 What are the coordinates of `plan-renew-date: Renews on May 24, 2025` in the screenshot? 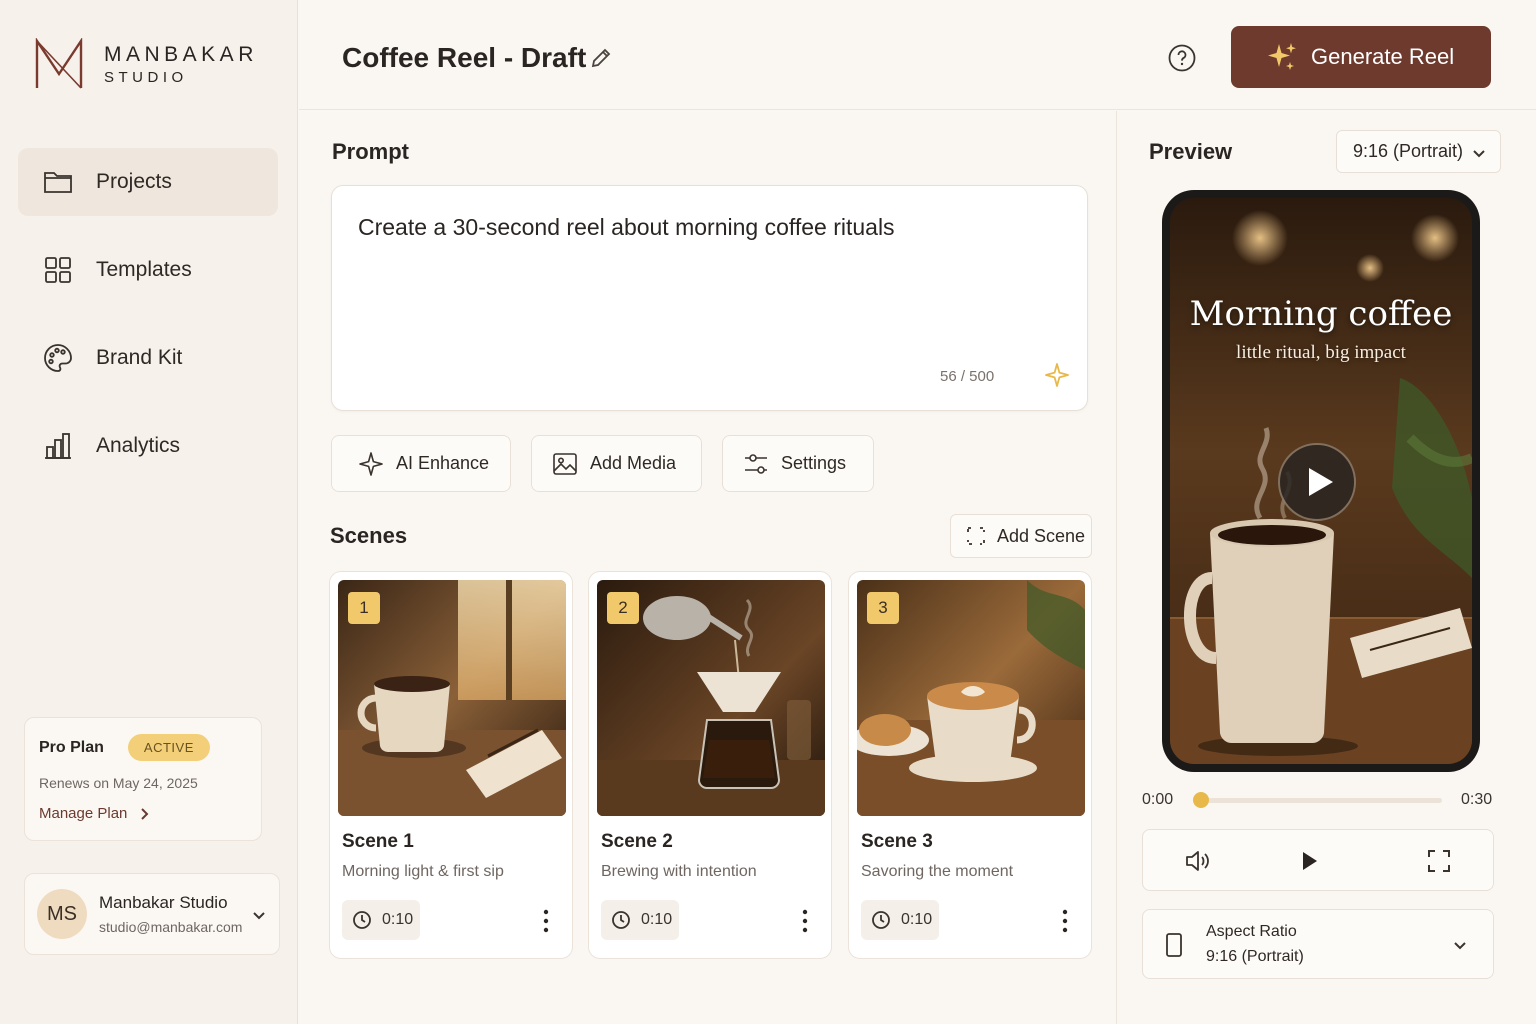 It's located at (118, 783).